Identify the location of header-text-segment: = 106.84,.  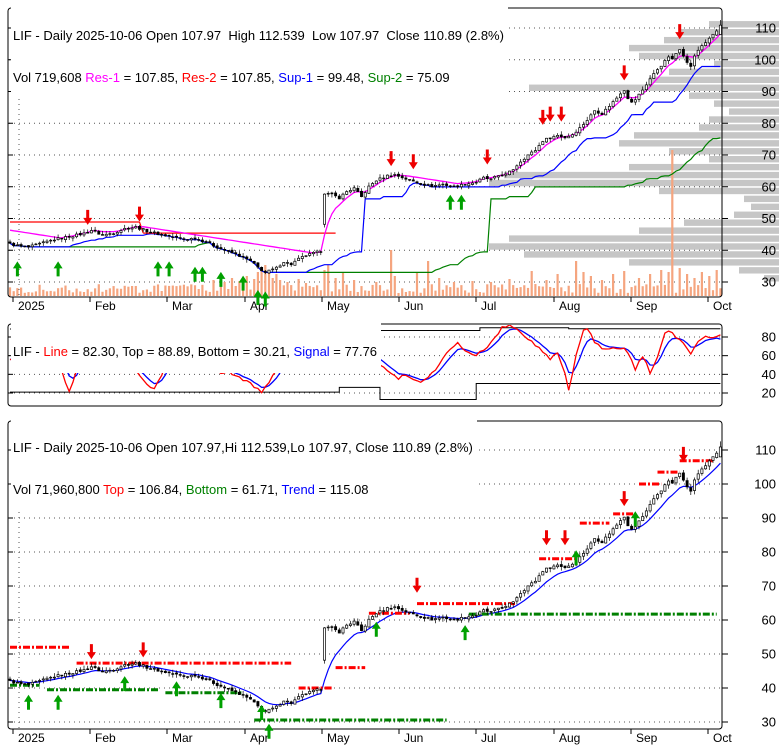
(155, 489).